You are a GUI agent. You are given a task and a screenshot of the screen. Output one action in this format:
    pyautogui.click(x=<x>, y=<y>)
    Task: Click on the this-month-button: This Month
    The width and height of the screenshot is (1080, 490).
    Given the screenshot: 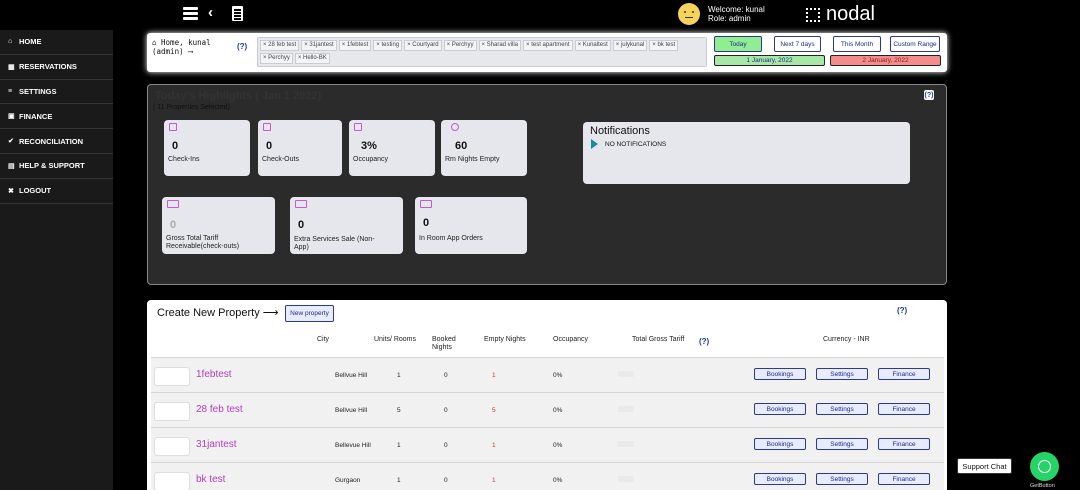 What is the action you would take?
    pyautogui.click(x=857, y=44)
    